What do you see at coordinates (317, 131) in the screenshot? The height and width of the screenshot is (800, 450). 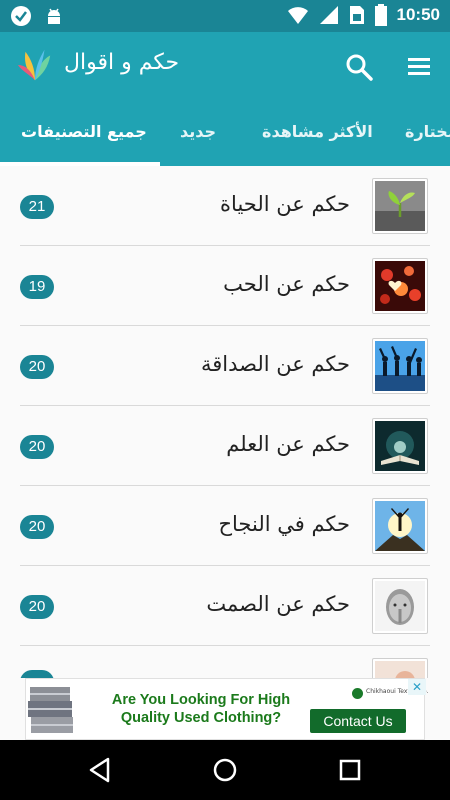 I see `tab-most-viewed: الأكثر مشاهدة` at bounding box center [317, 131].